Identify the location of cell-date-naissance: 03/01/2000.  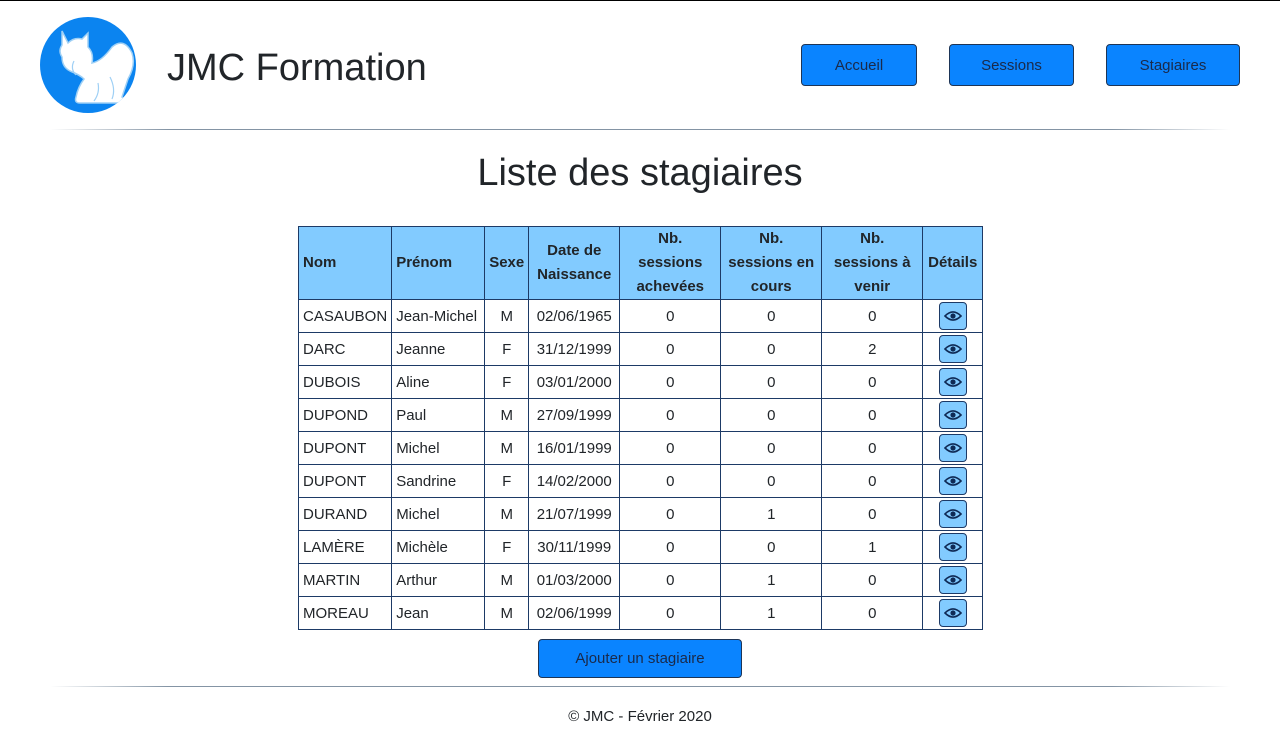
(574, 382).